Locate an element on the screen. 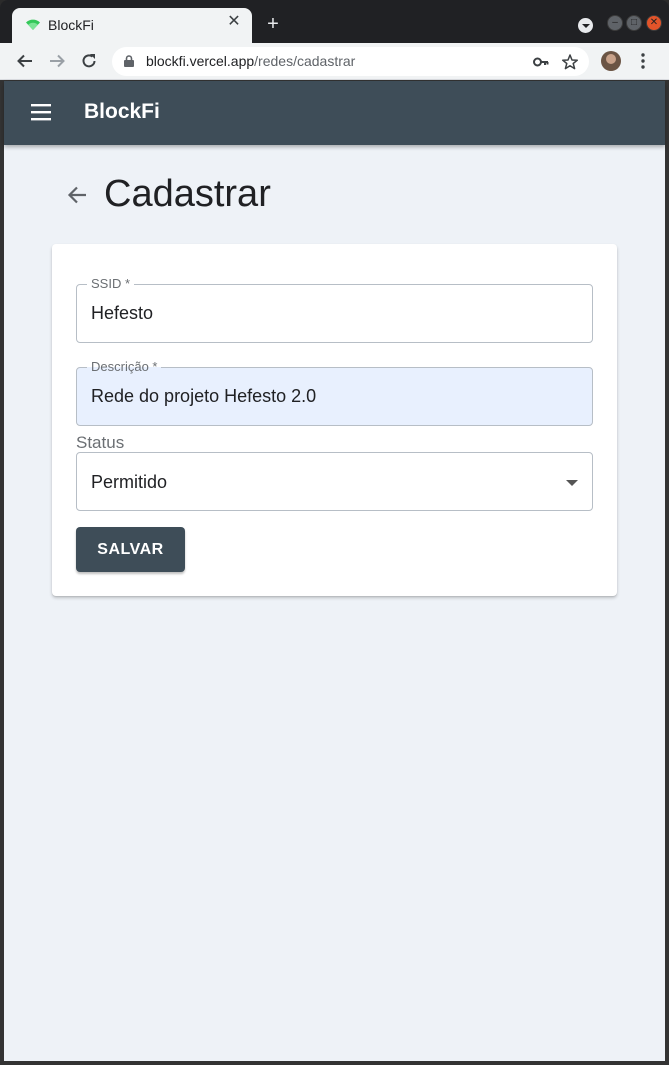 Image resolution: width=669 pixels, height=1065 pixels. ssid-field: SSID * Hefesto is located at coordinates (334, 309).